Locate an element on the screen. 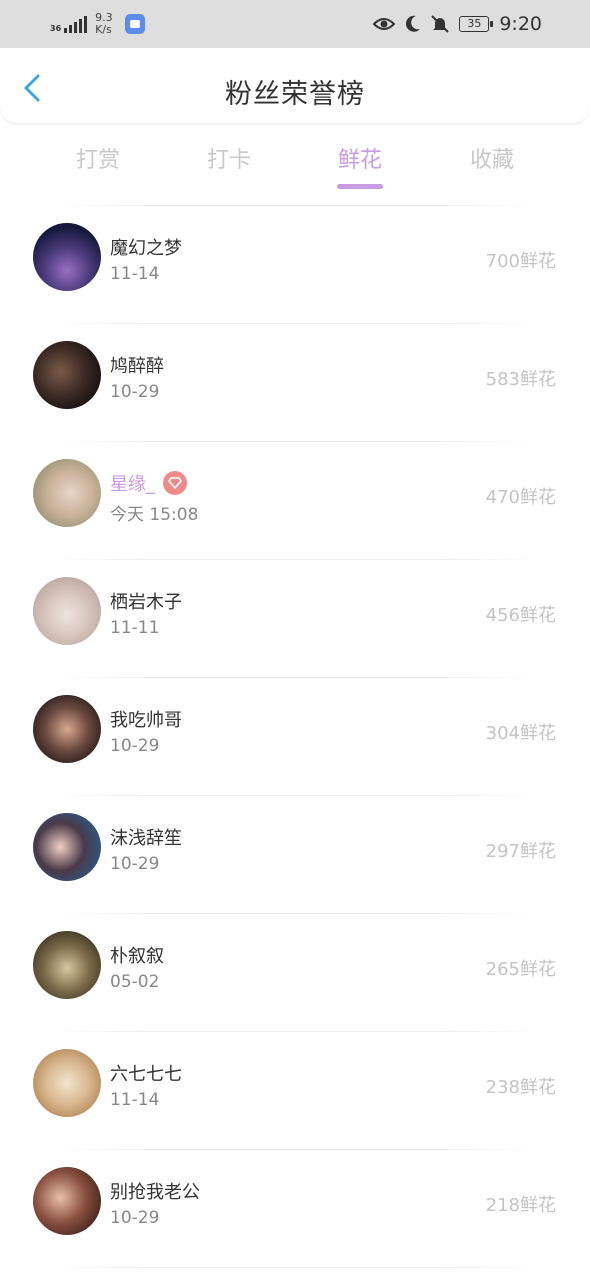 The height and width of the screenshot is (1280, 590). tab-checkin: 打卡 is located at coordinates (229, 158).